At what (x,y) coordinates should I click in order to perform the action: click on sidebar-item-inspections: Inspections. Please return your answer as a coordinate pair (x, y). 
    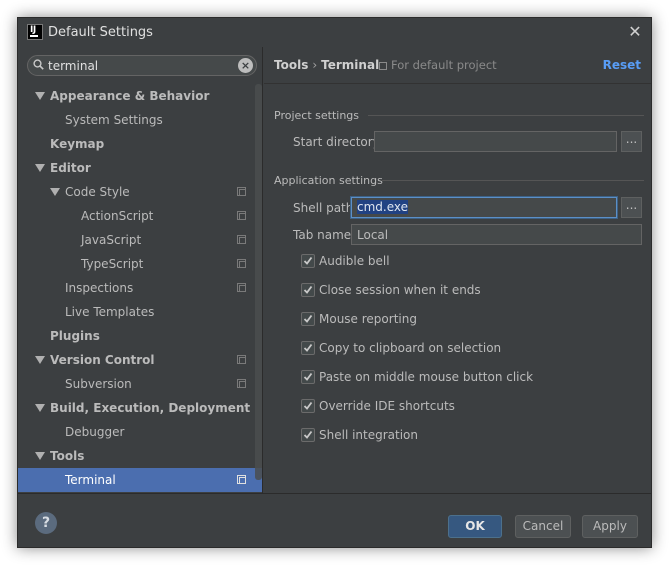
    Looking at the image, I should click on (140, 288).